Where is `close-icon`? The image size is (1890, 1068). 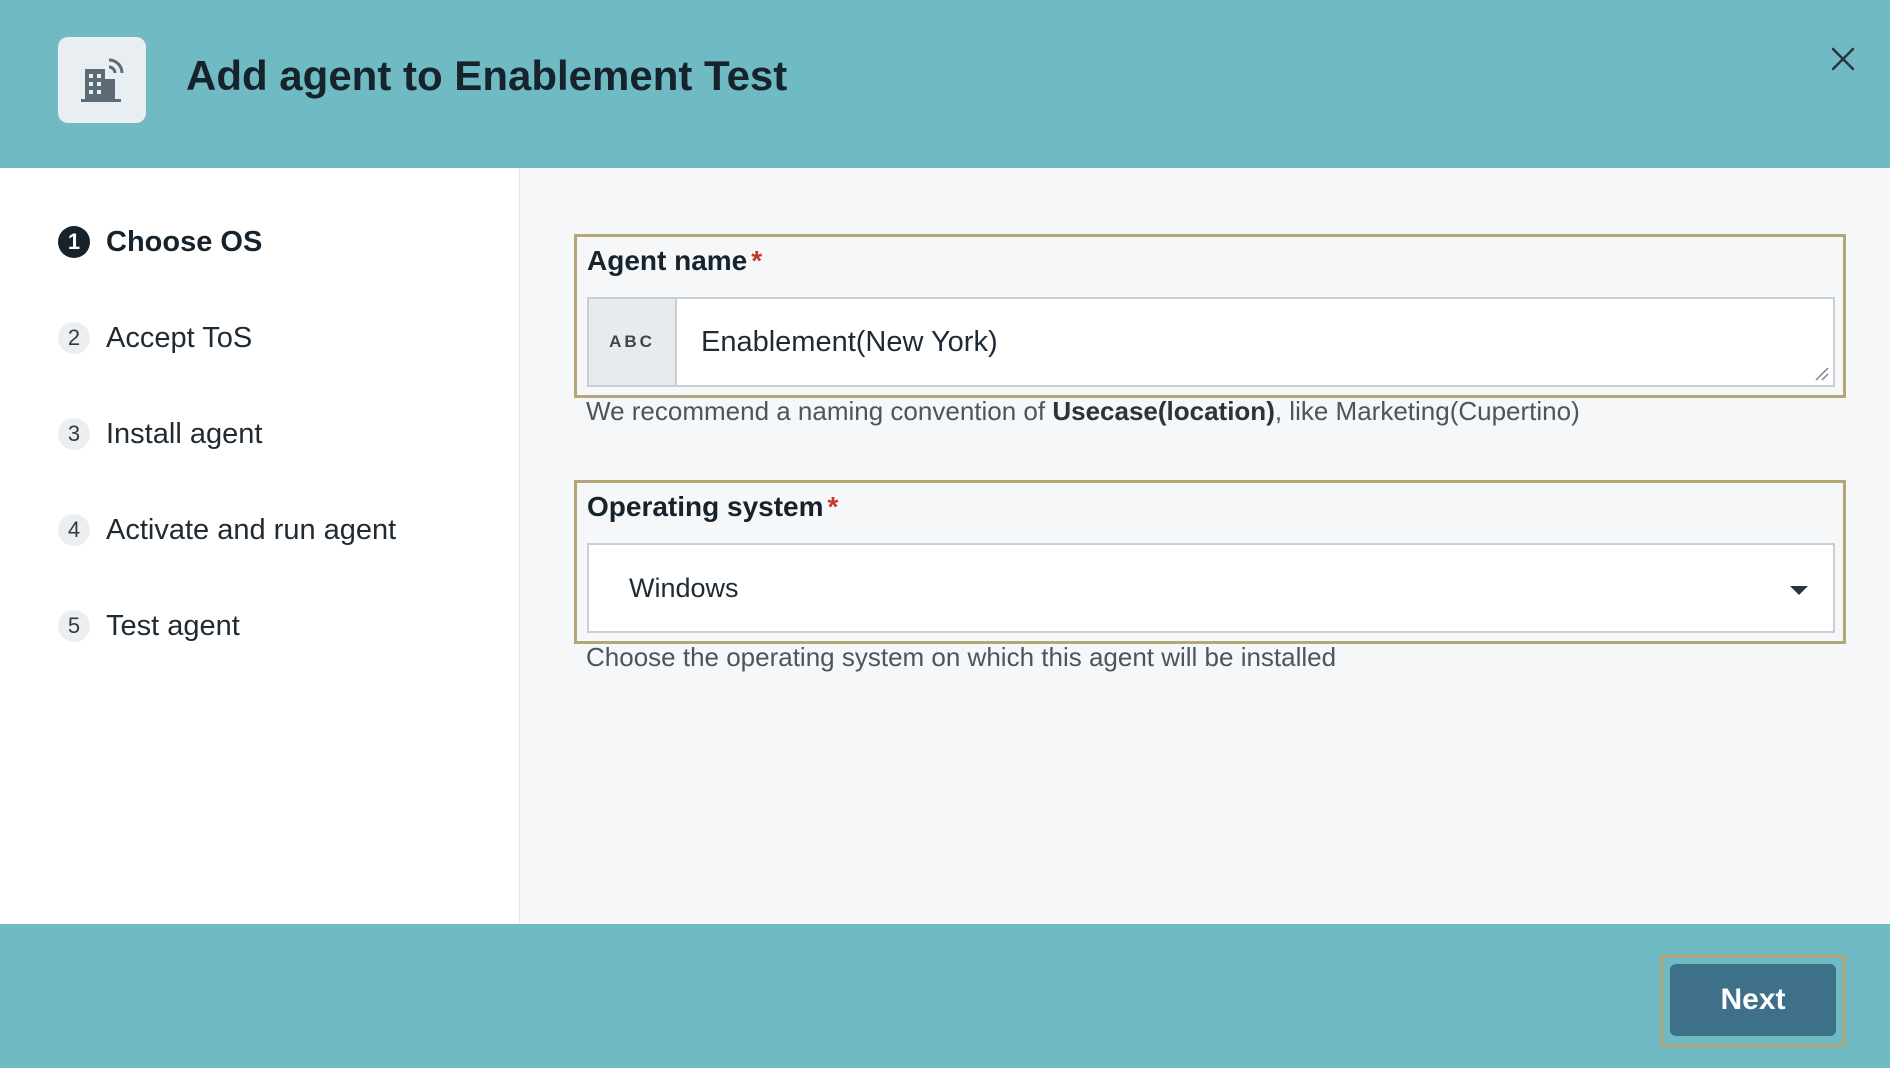
close-icon is located at coordinates (1843, 59).